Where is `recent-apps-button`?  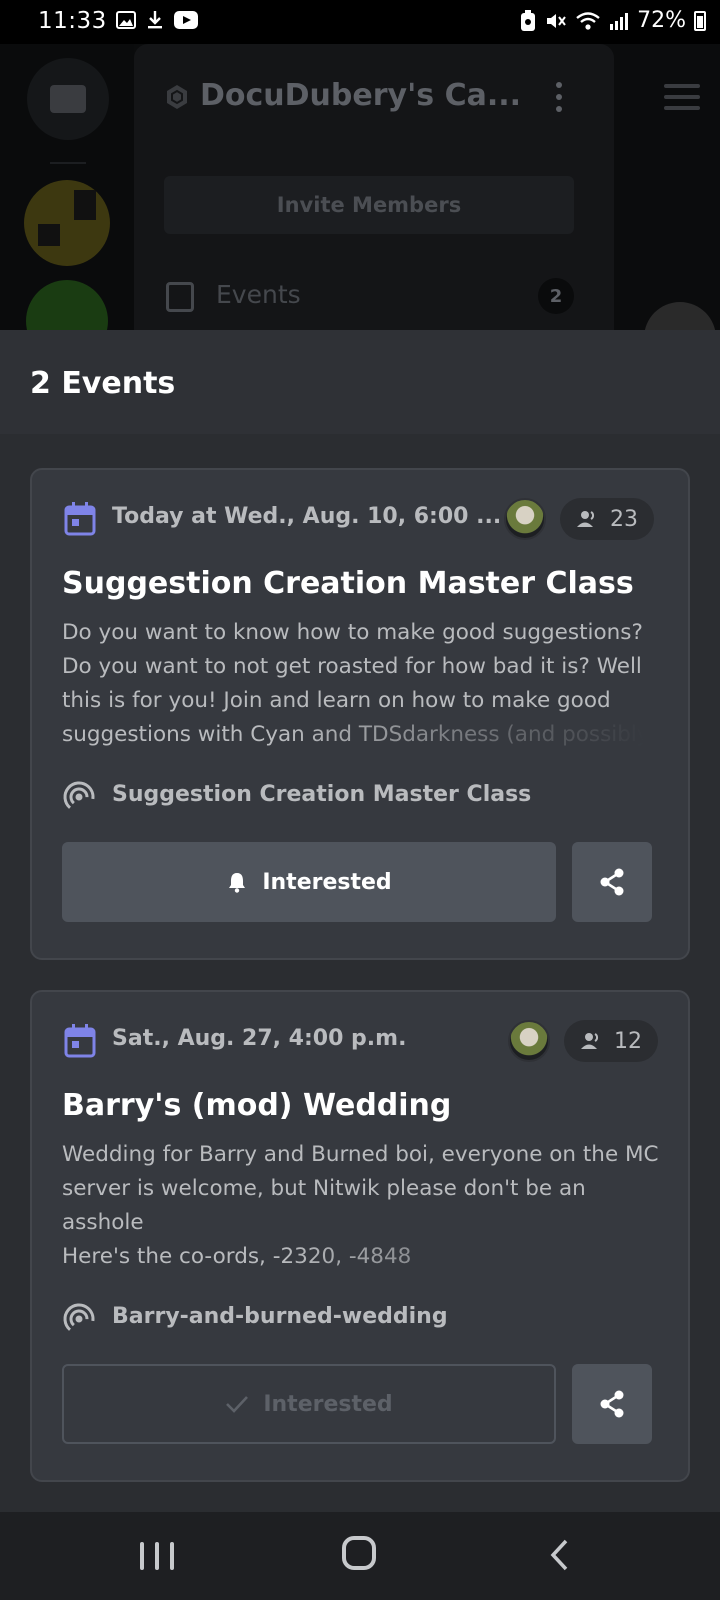
recent-apps-button is located at coordinates (157, 1556).